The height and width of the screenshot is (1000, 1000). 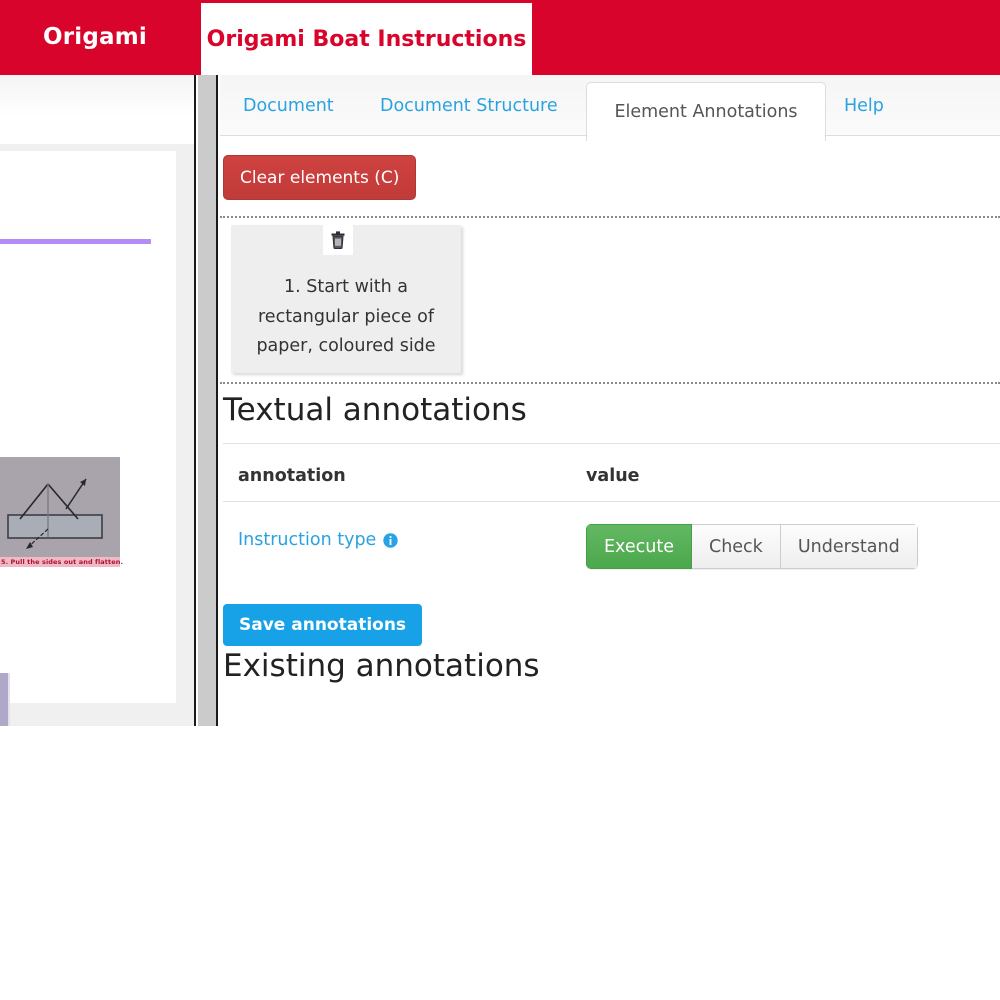 What do you see at coordinates (88, 438) in the screenshot?
I see `document-sheet: 5. Pull the sides out and flatten.` at bounding box center [88, 438].